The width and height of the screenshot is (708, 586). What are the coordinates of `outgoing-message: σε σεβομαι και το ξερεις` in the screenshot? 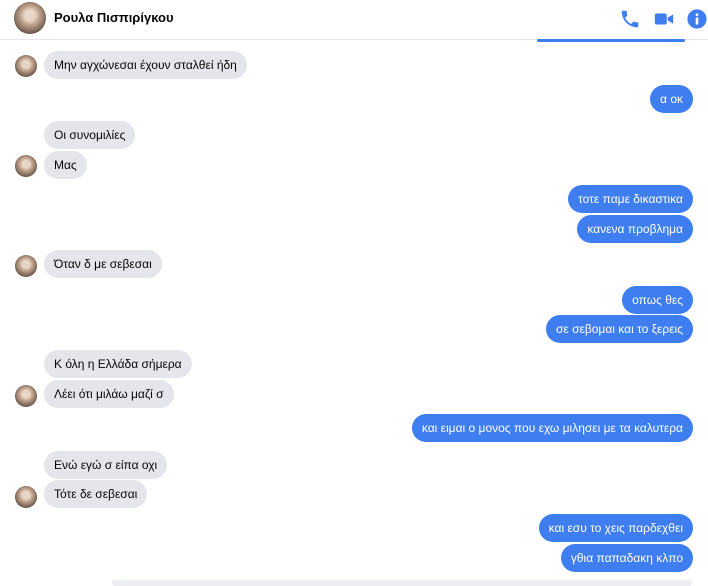 It's located at (619, 329).